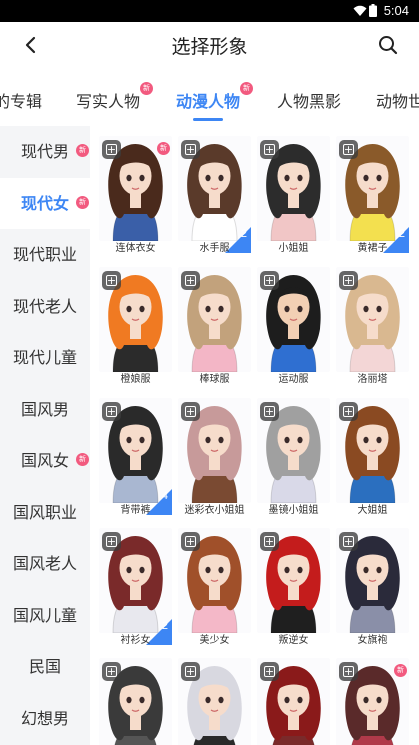 The height and width of the screenshot is (745, 419). I want to click on character-label: 连体衣女, so click(135, 248).